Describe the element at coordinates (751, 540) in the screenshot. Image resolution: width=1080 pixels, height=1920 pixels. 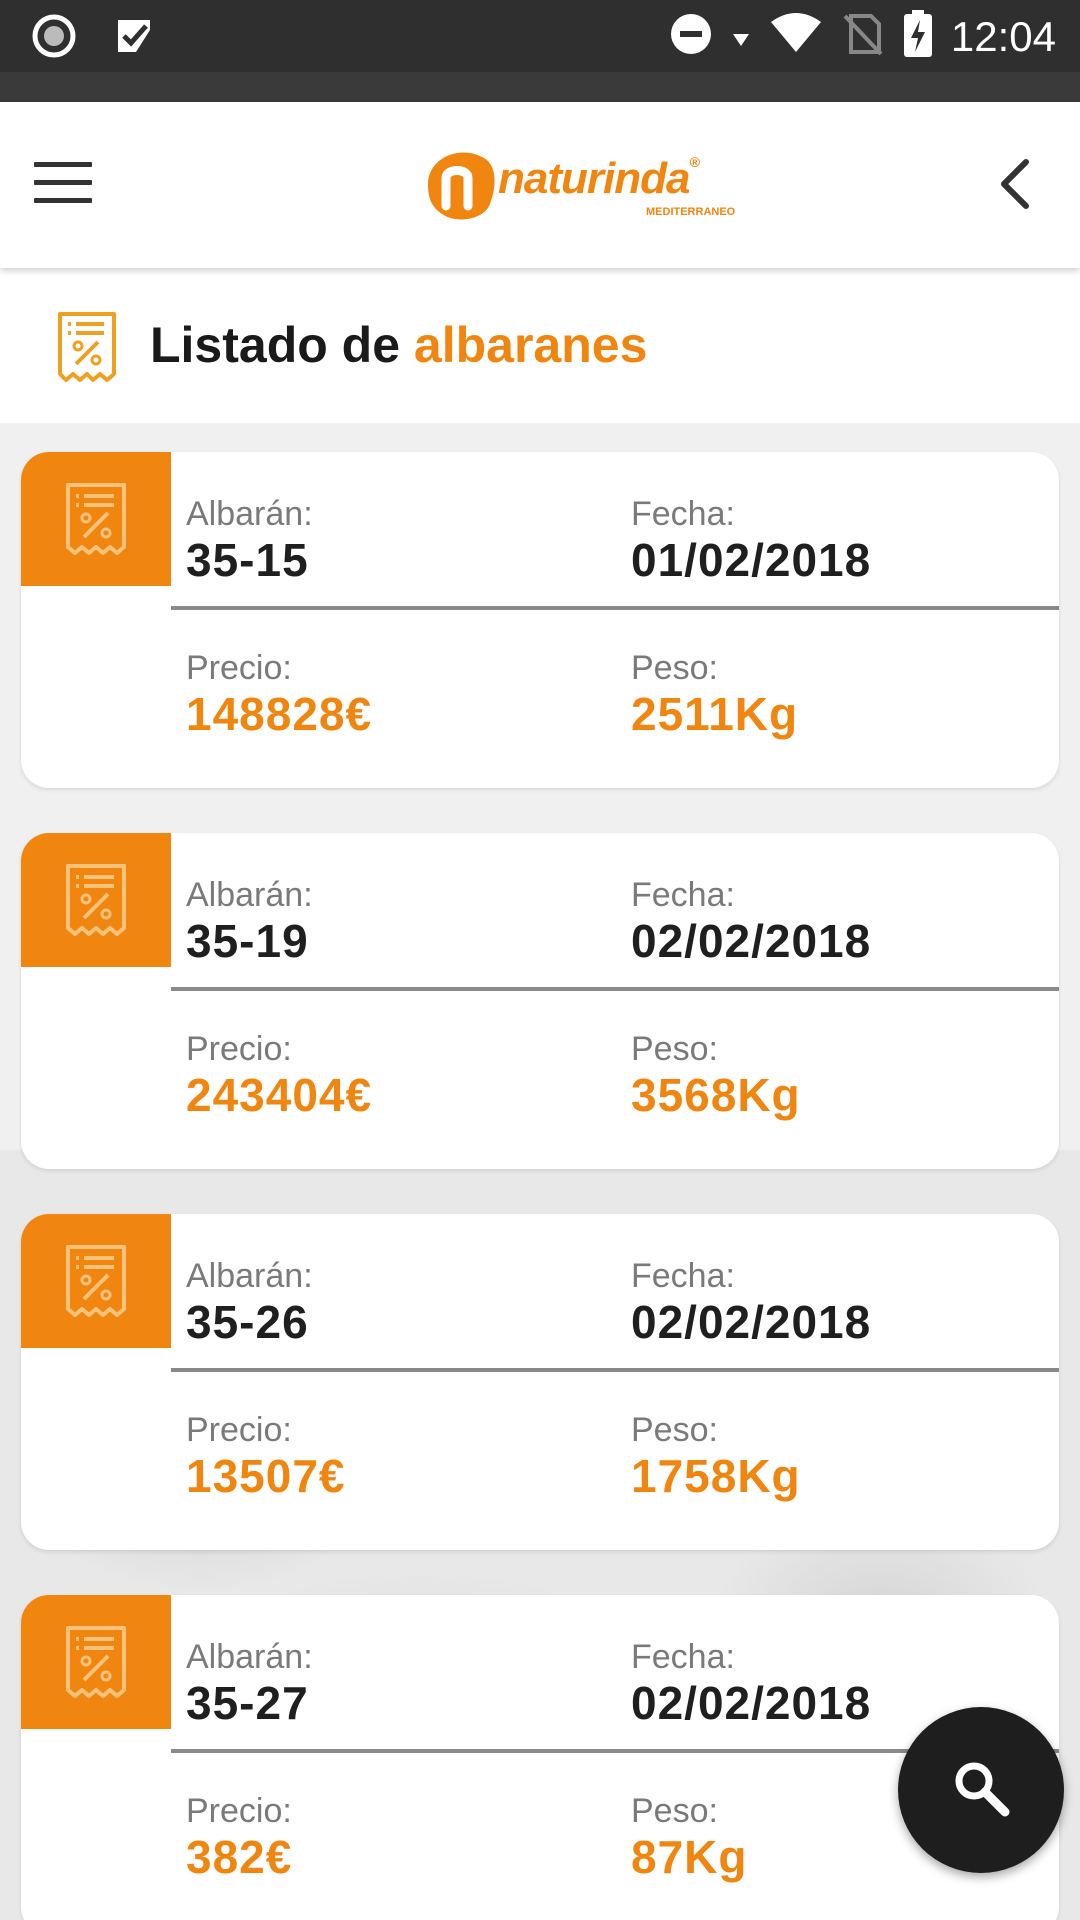
I see `fecha-field: Fecha: 01/02/2018` at that location.